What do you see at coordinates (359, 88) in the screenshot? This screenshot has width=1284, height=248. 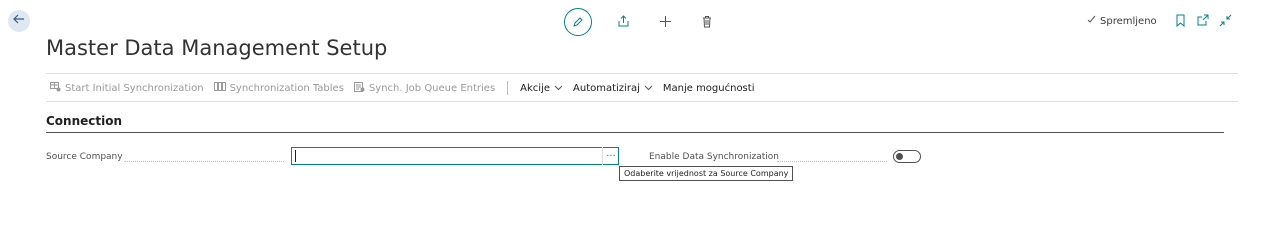 I see `job-queue-icon` at bounding box center [359, 88].